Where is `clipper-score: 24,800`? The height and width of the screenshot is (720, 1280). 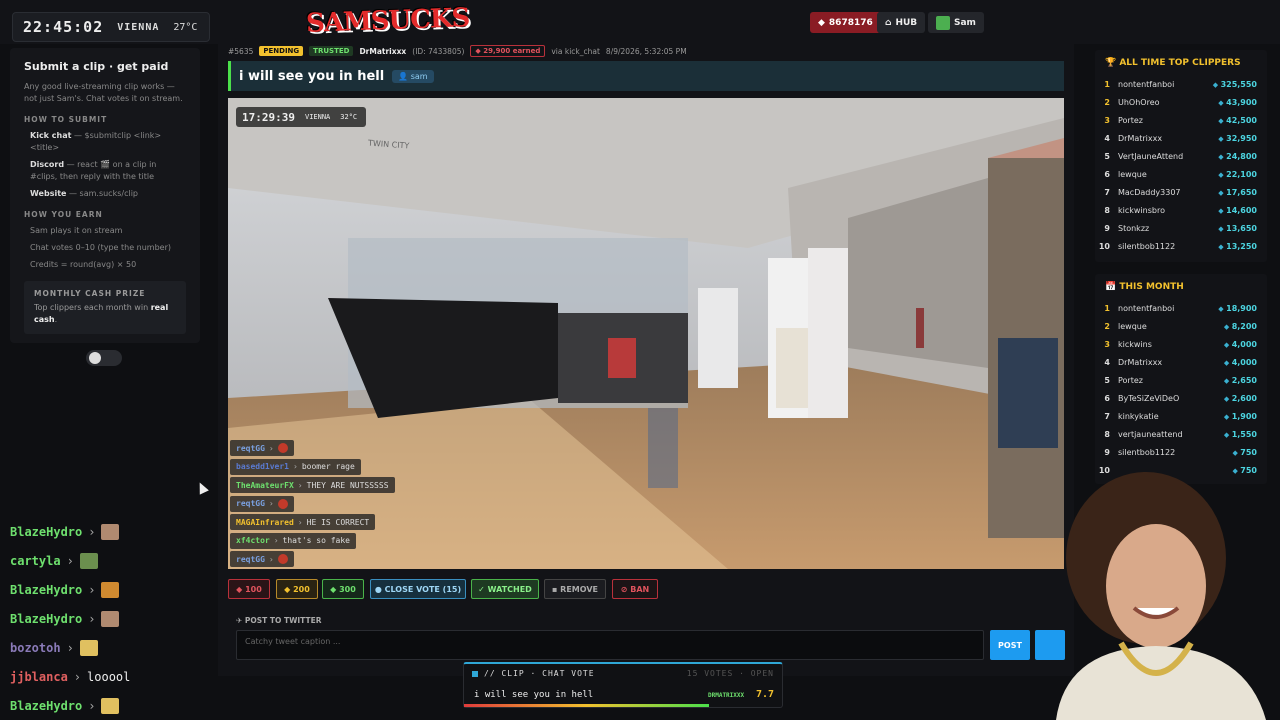 clipper-score: 24,800 is located at coordinates (1239, 156).